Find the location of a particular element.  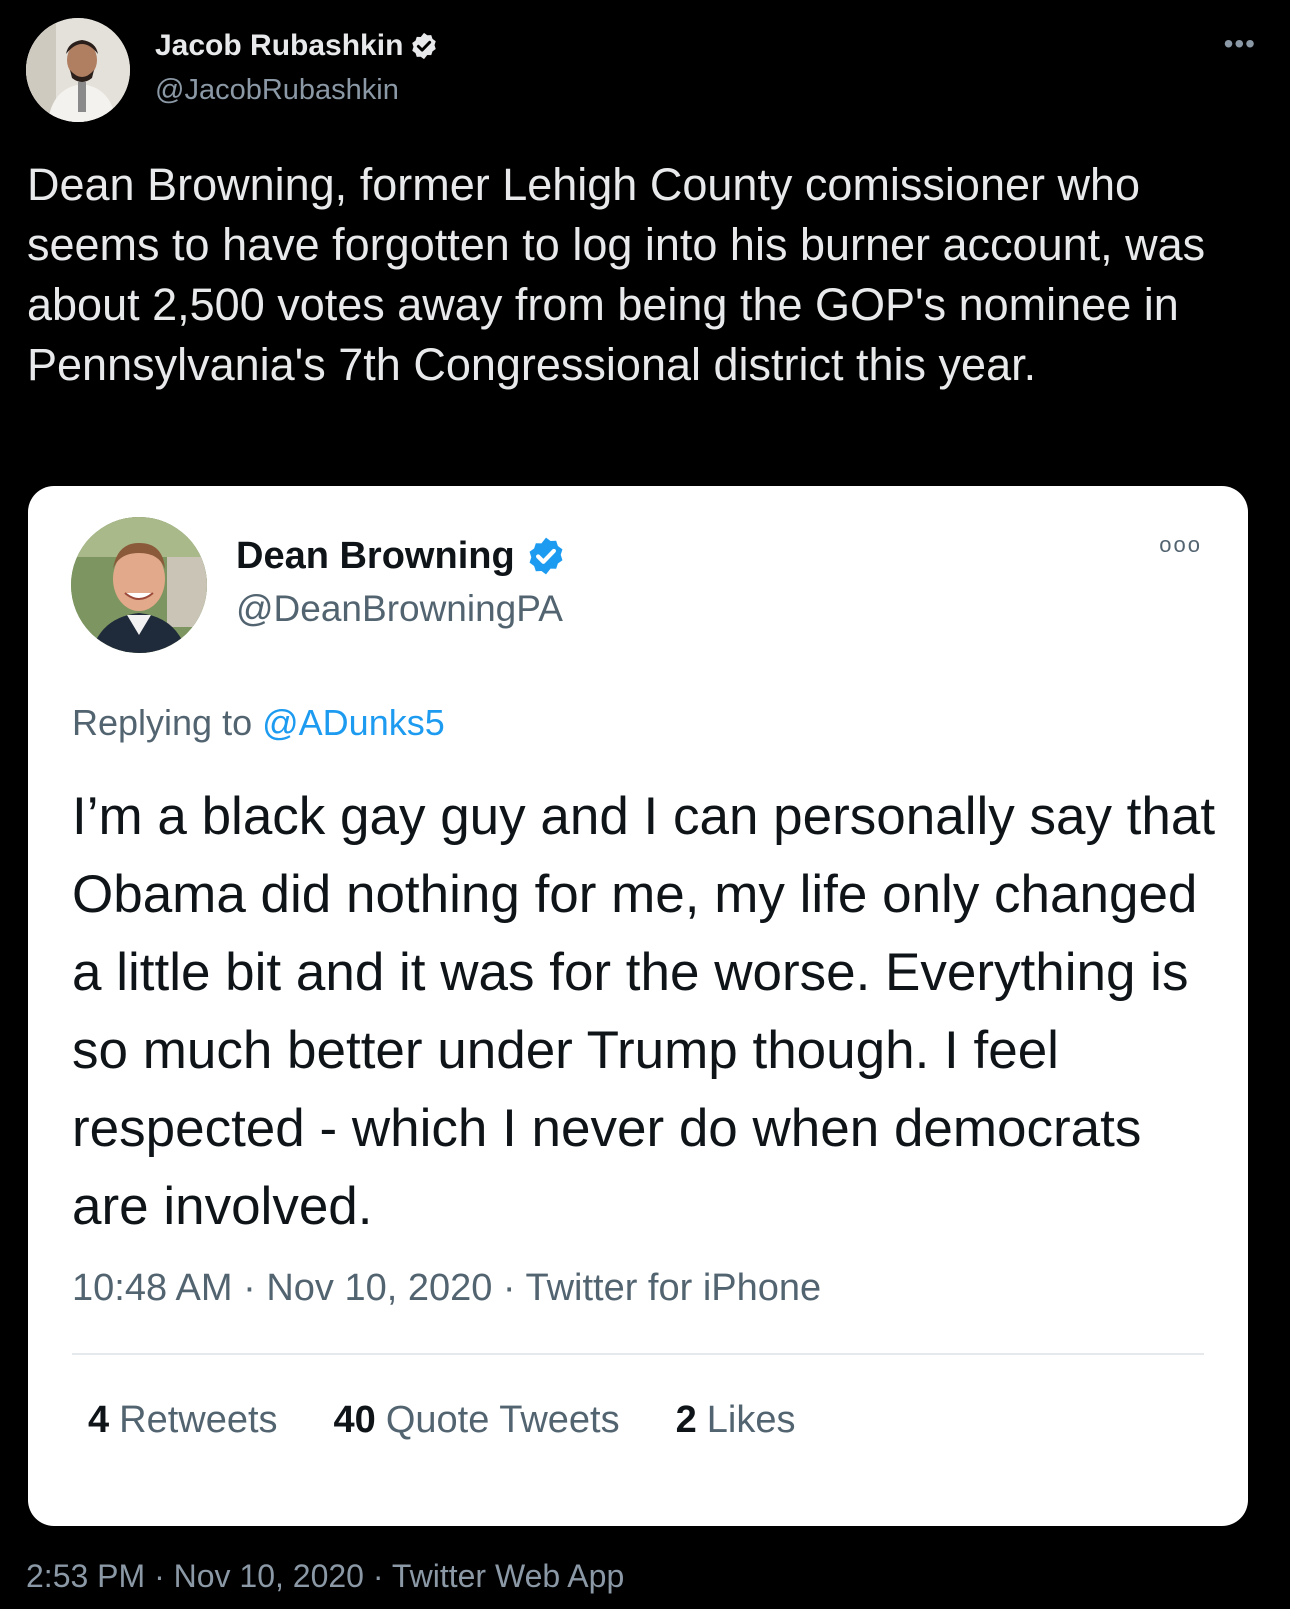

quote-tweets-label: Quote Tweets is located at coordinates (502, 1420).